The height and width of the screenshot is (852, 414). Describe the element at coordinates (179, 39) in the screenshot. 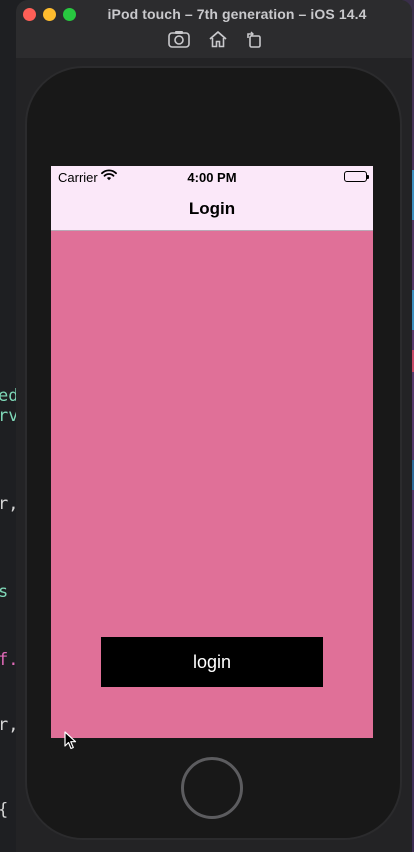

I see `screenshot-icon` at that location.